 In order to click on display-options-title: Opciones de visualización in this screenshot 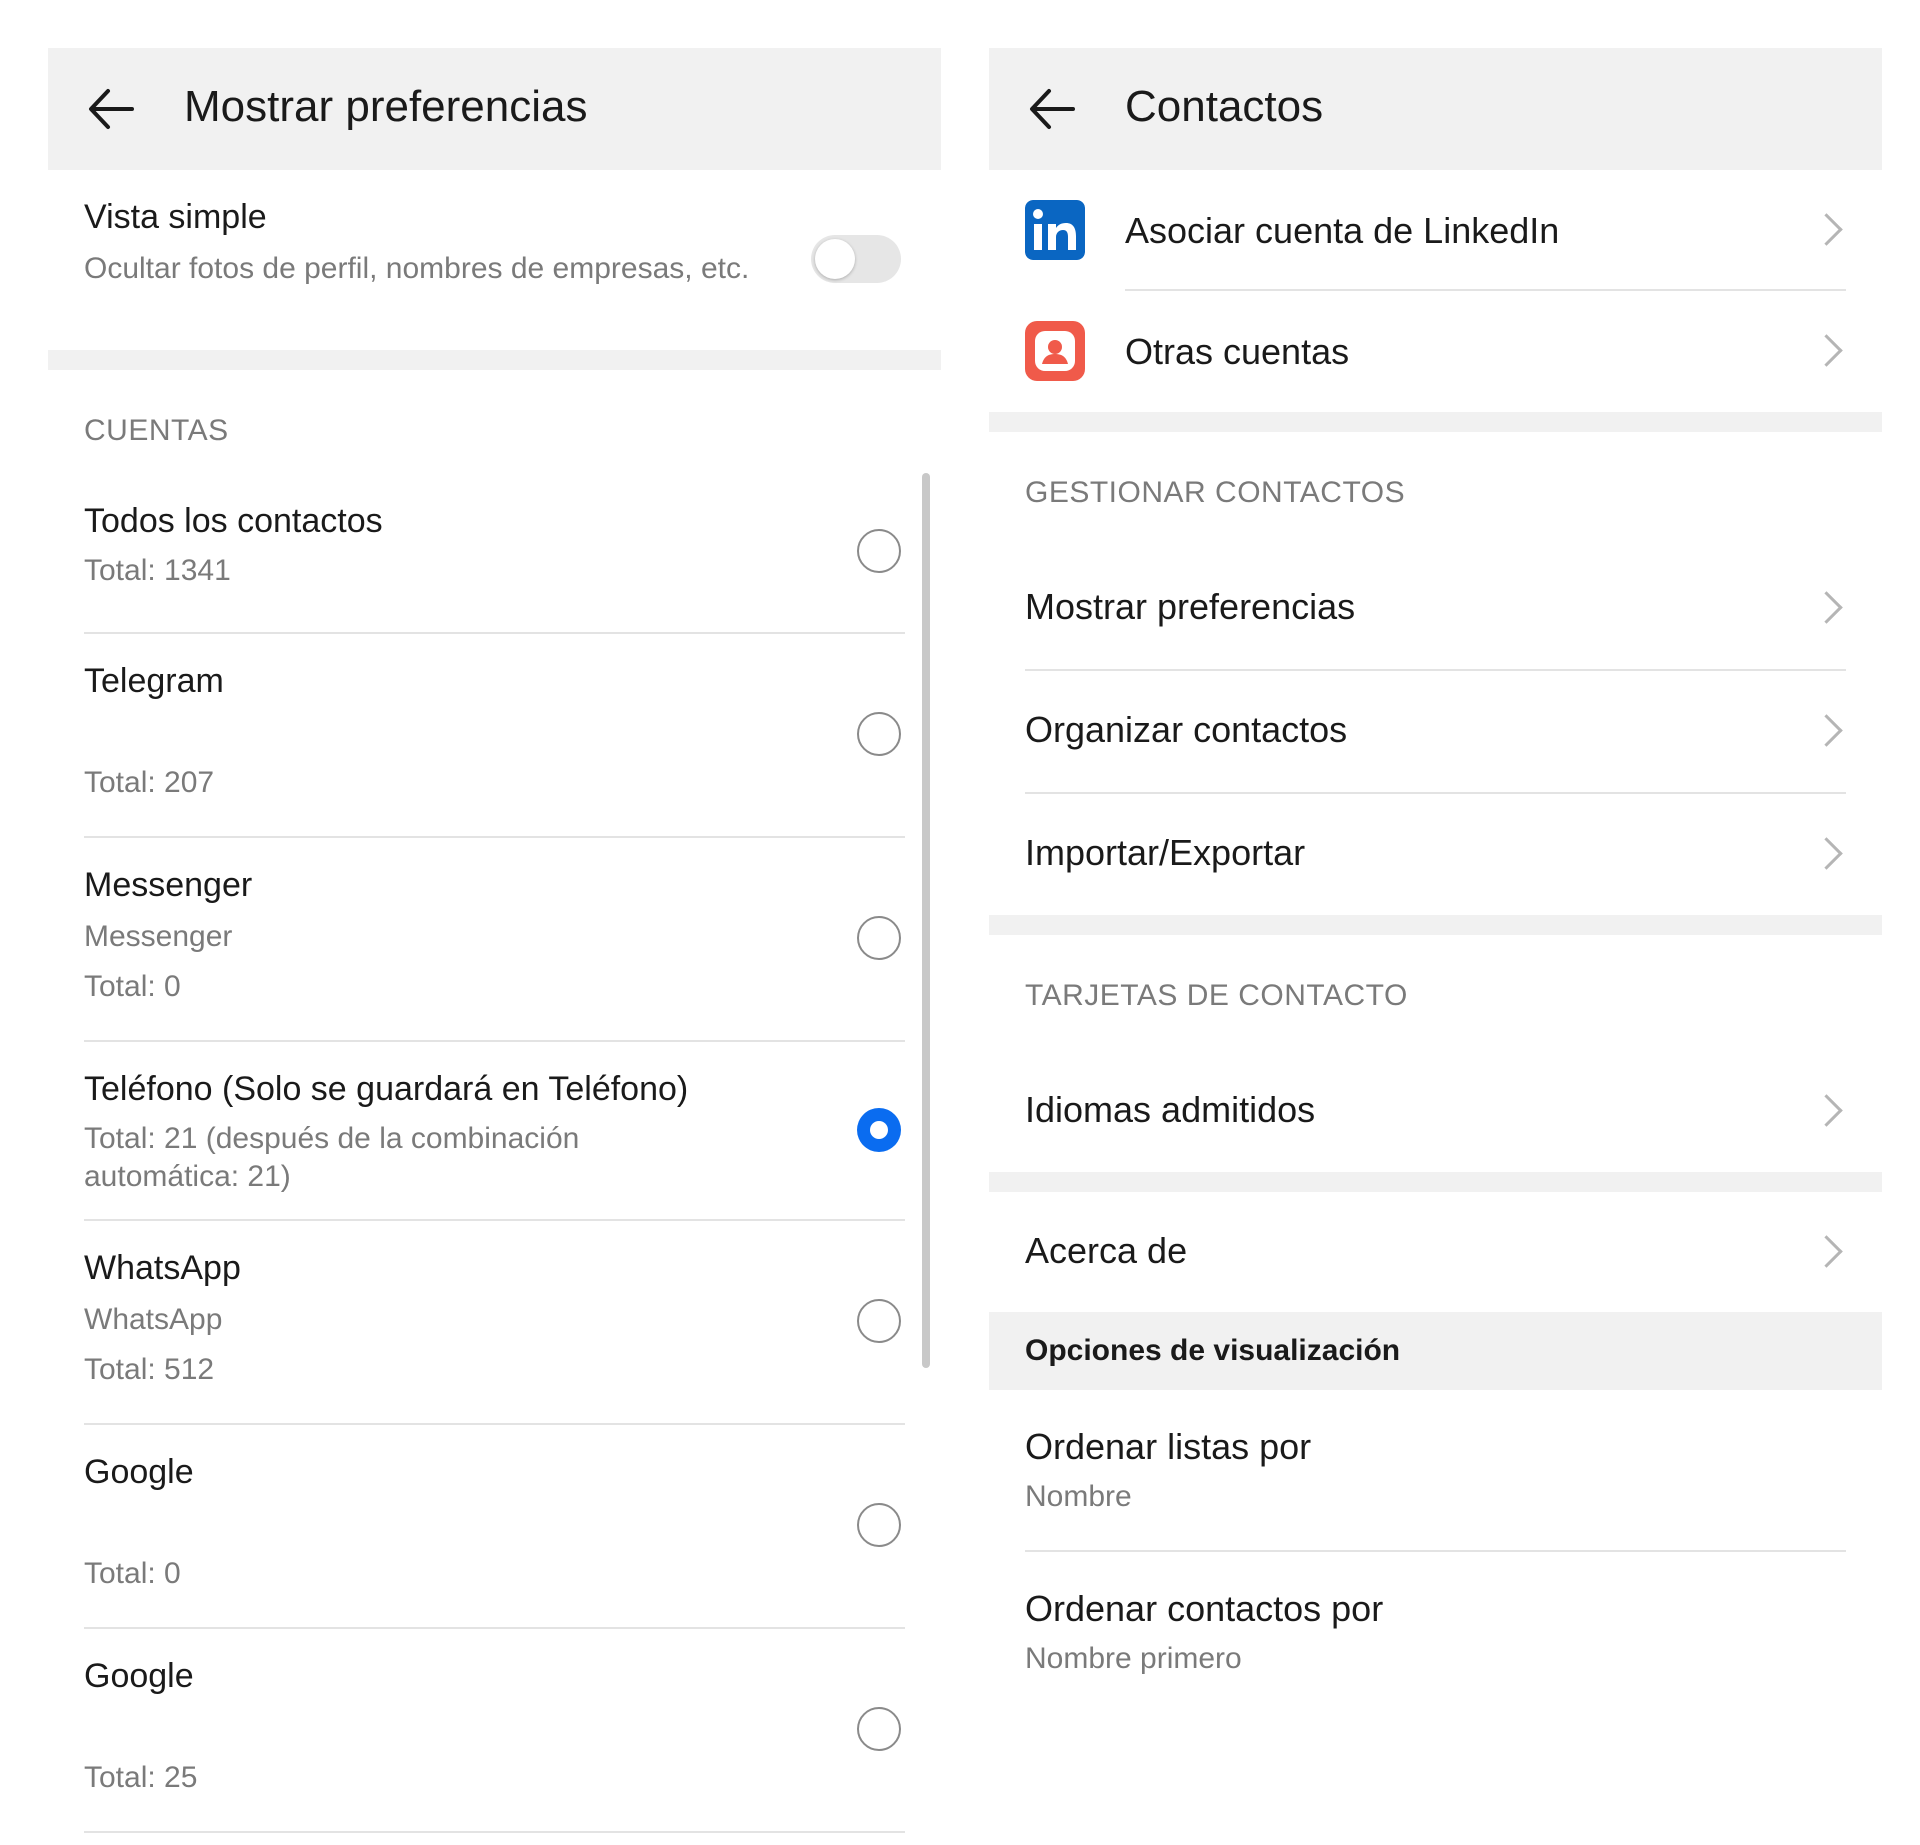, I will do `click(1213, 1350)`.